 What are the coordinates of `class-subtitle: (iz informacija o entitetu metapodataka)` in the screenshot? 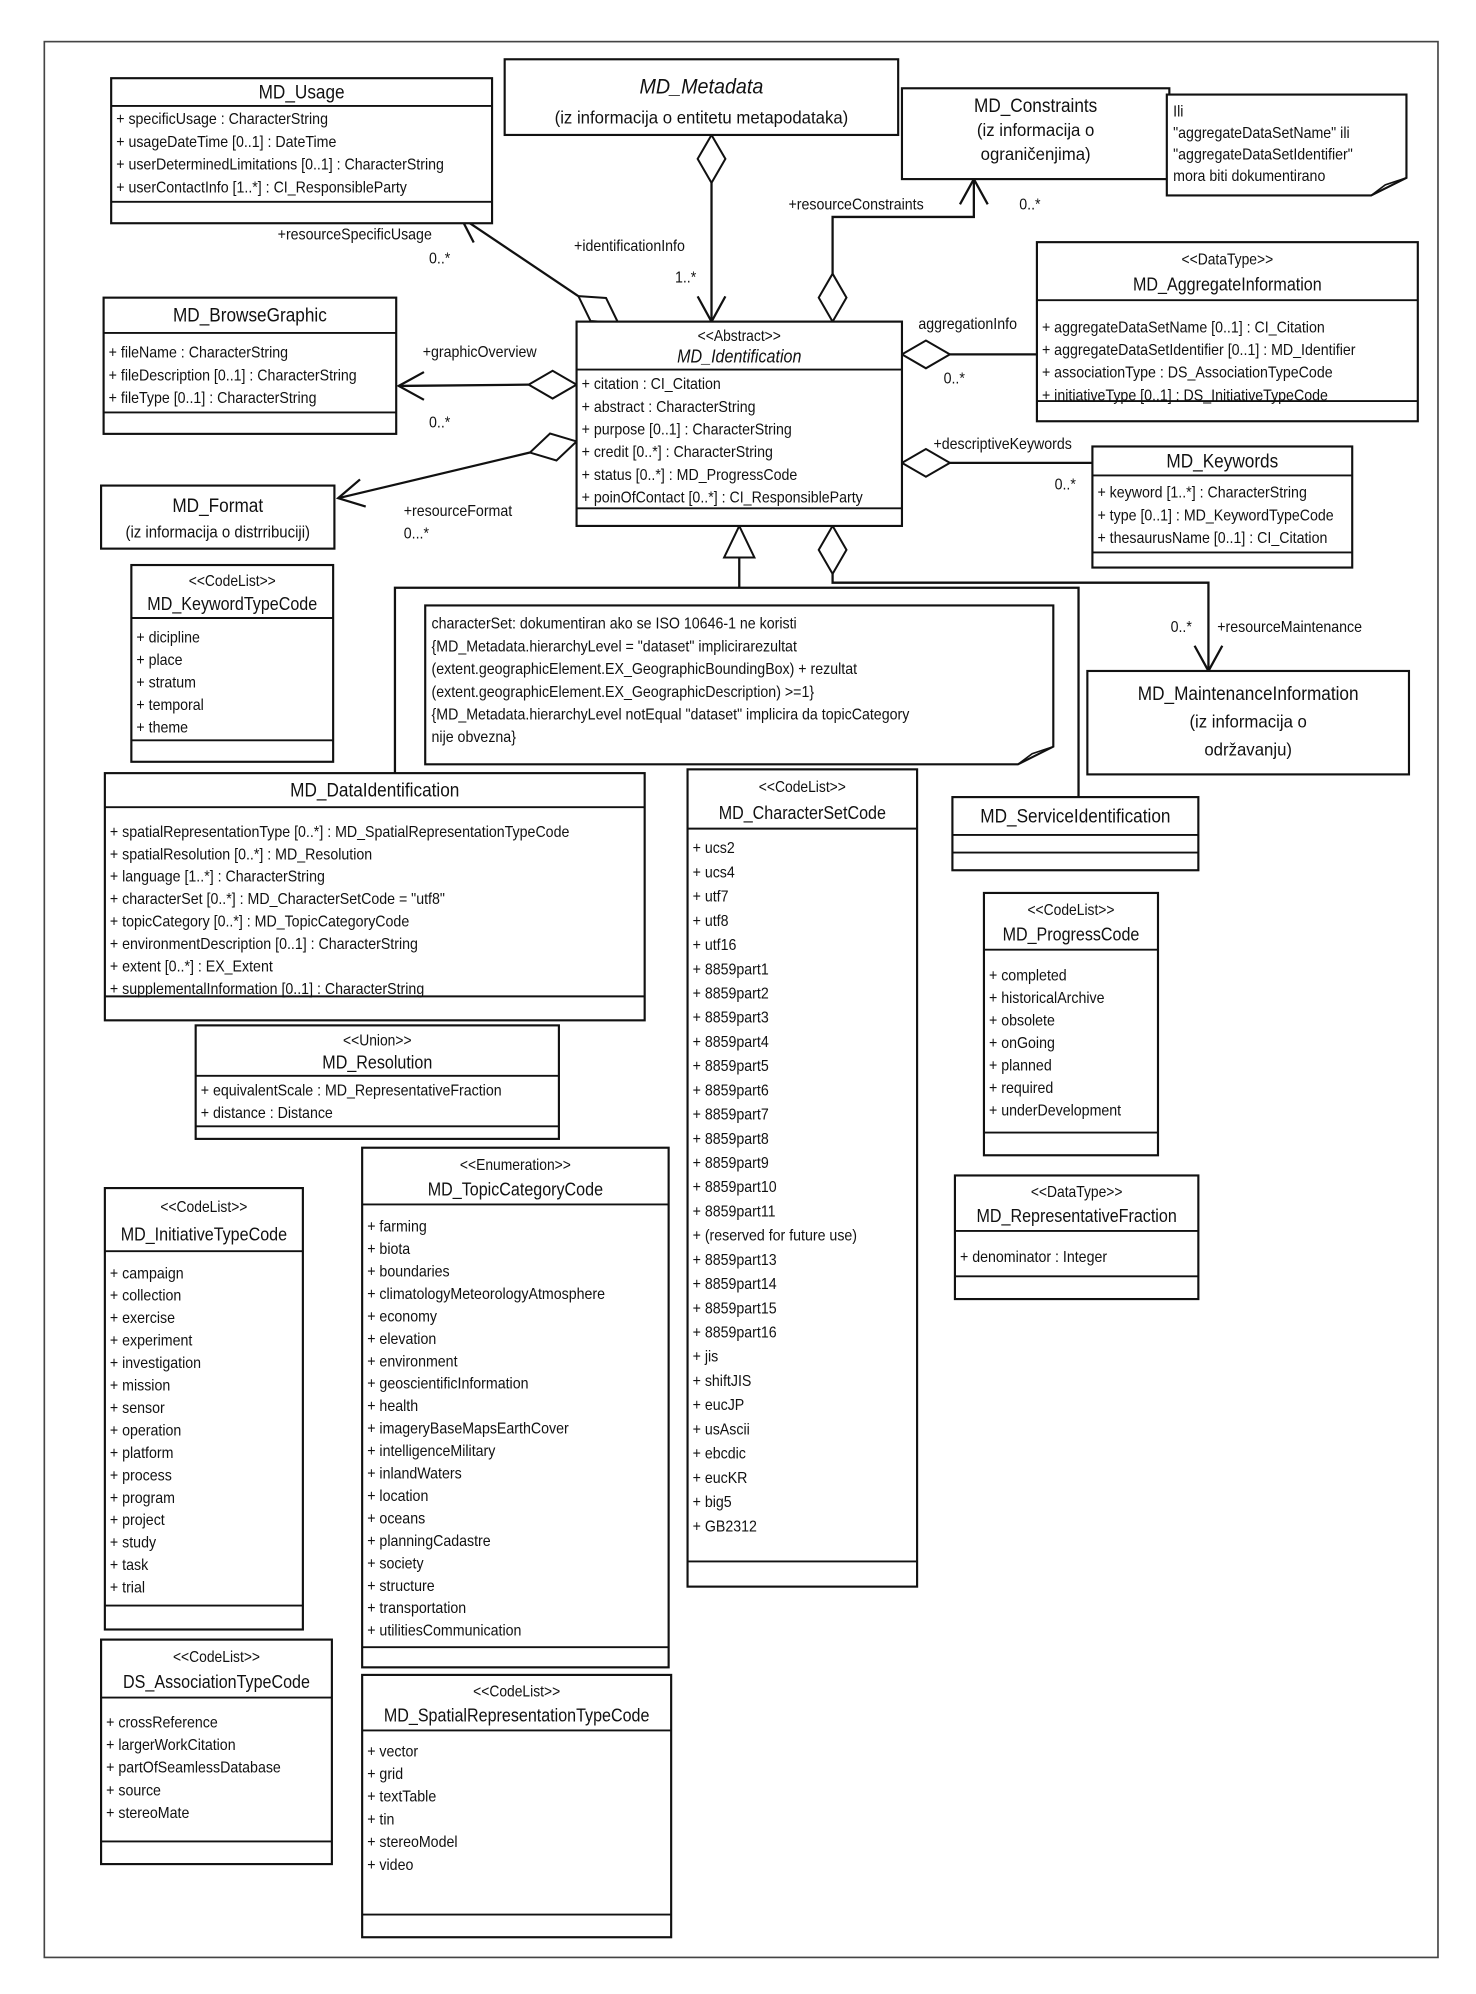 It's located at (702, 117).